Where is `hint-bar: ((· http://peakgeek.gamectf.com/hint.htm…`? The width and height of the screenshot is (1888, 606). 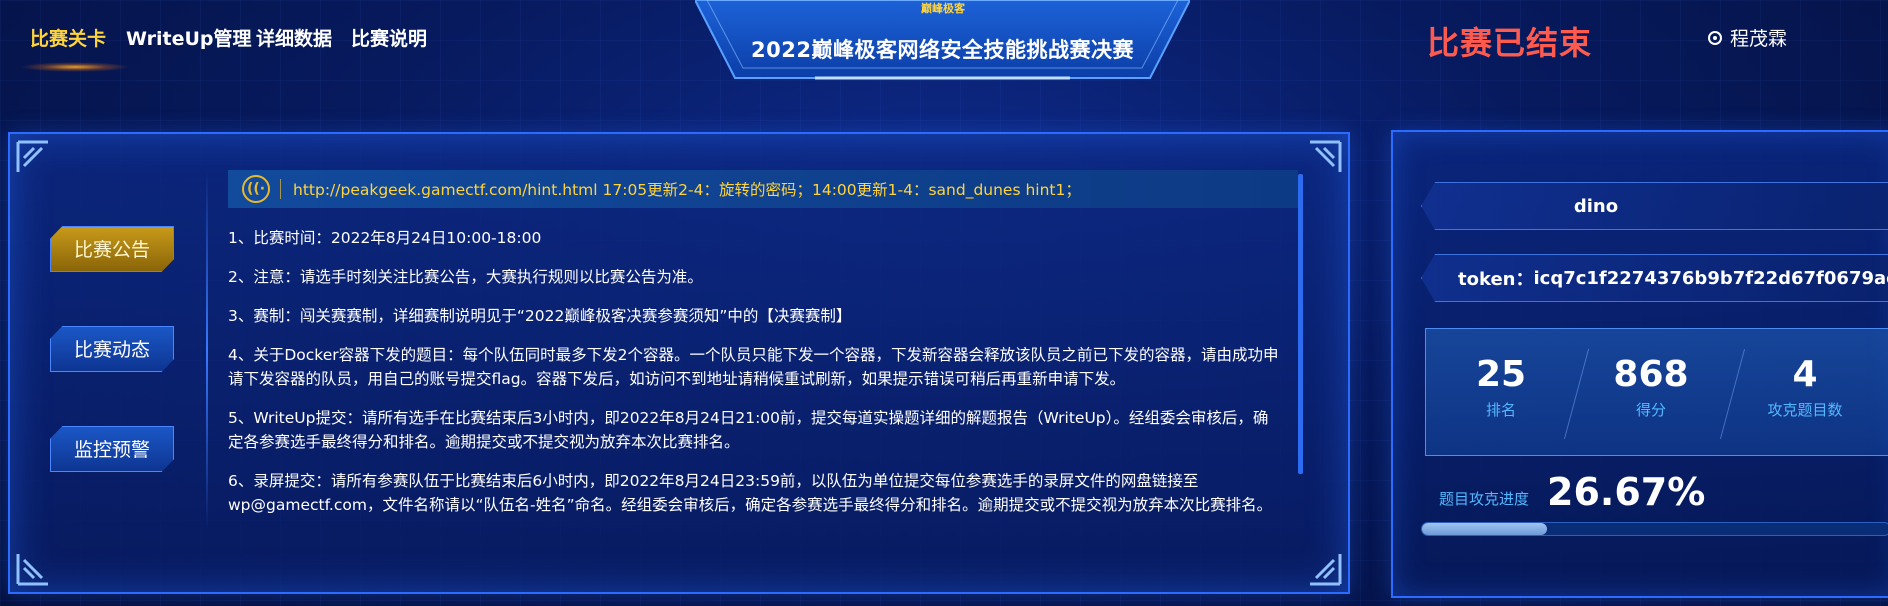
hint-bar: ((· http://peakgeek.gamectf.com/hint.htm… is located at coordinates (763, 189).